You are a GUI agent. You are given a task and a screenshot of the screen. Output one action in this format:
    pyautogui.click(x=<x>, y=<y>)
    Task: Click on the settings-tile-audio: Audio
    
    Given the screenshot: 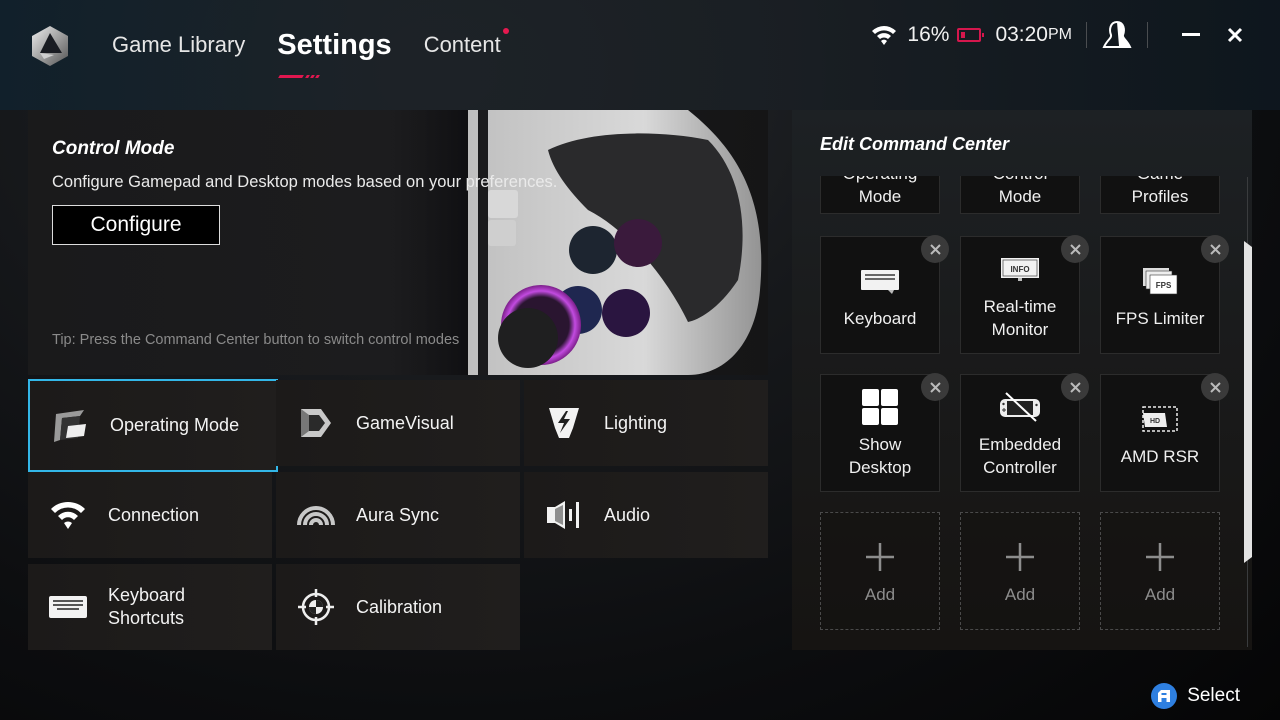 What is the action you would take?
    pyautogui.click(x=646, y=515)
    